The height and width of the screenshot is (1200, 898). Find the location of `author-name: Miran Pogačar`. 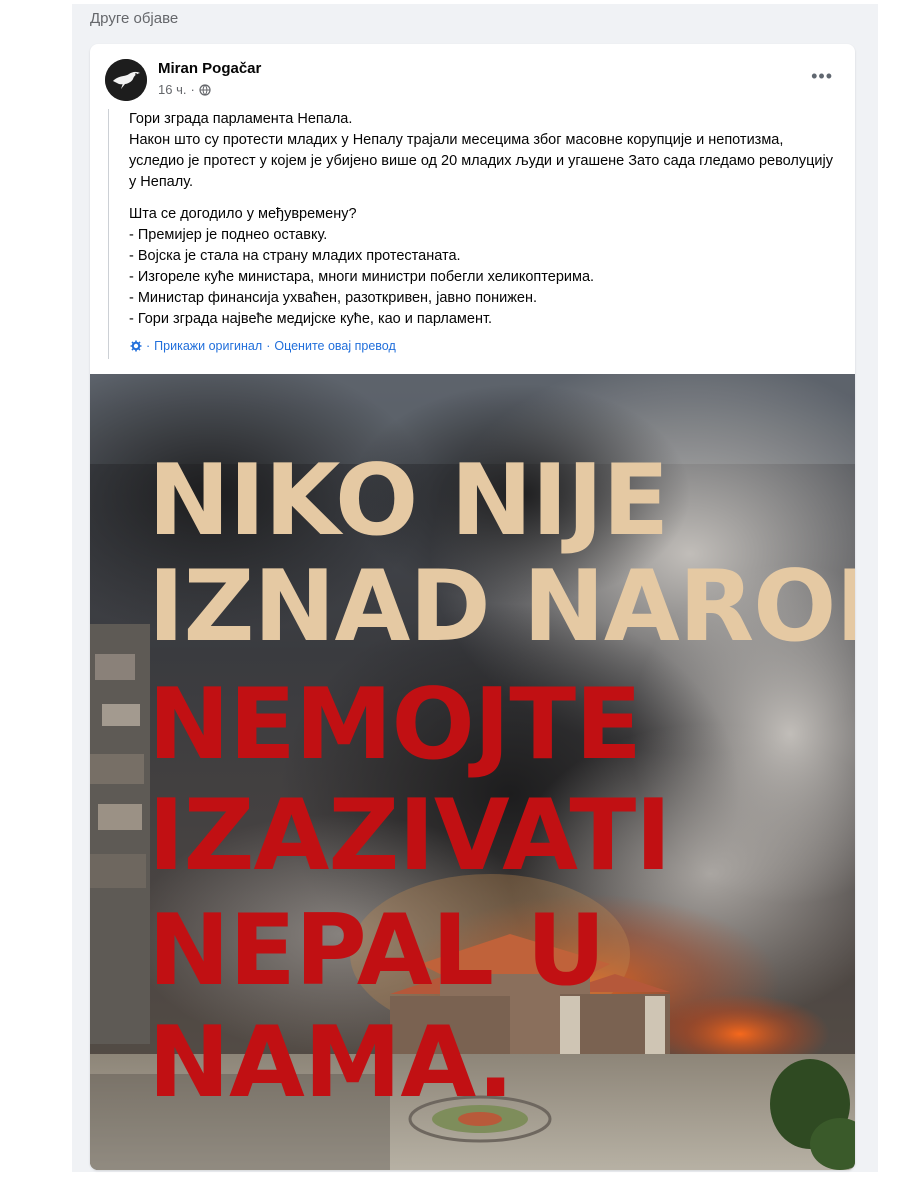

author-name: Miran Pogačar is located at coordinates (209, 68).